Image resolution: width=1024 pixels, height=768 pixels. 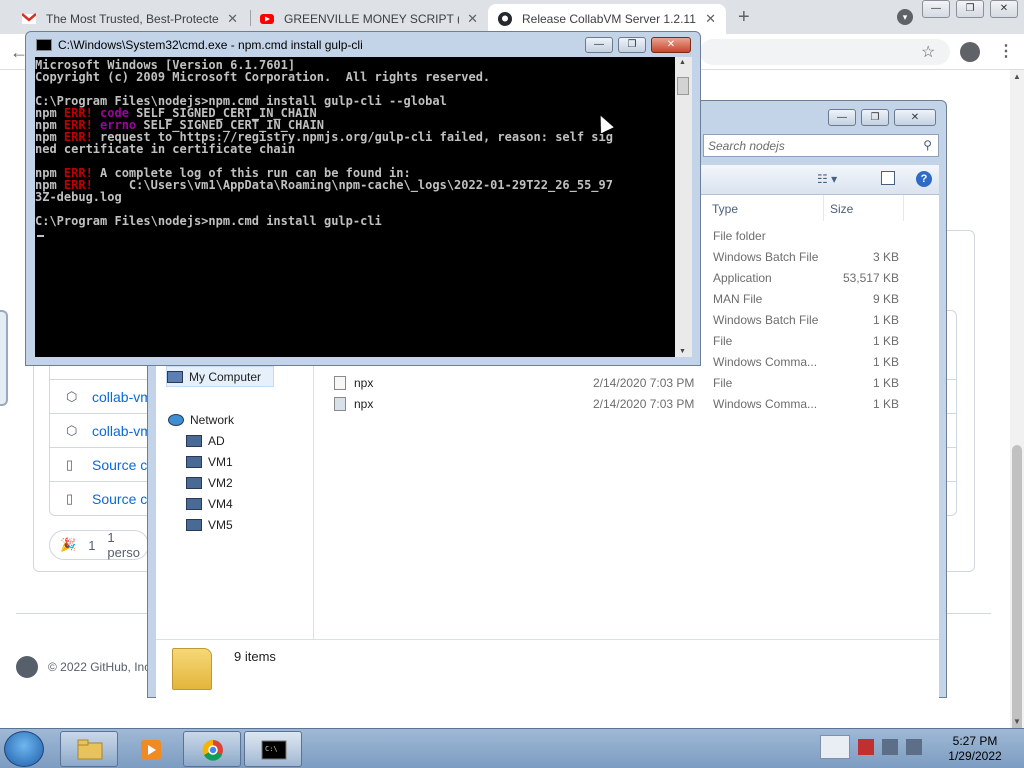 What do you see at coordinates (739, 236) in the screenshot?
I see `file-type: File folder` at bounding box center [739, 236].